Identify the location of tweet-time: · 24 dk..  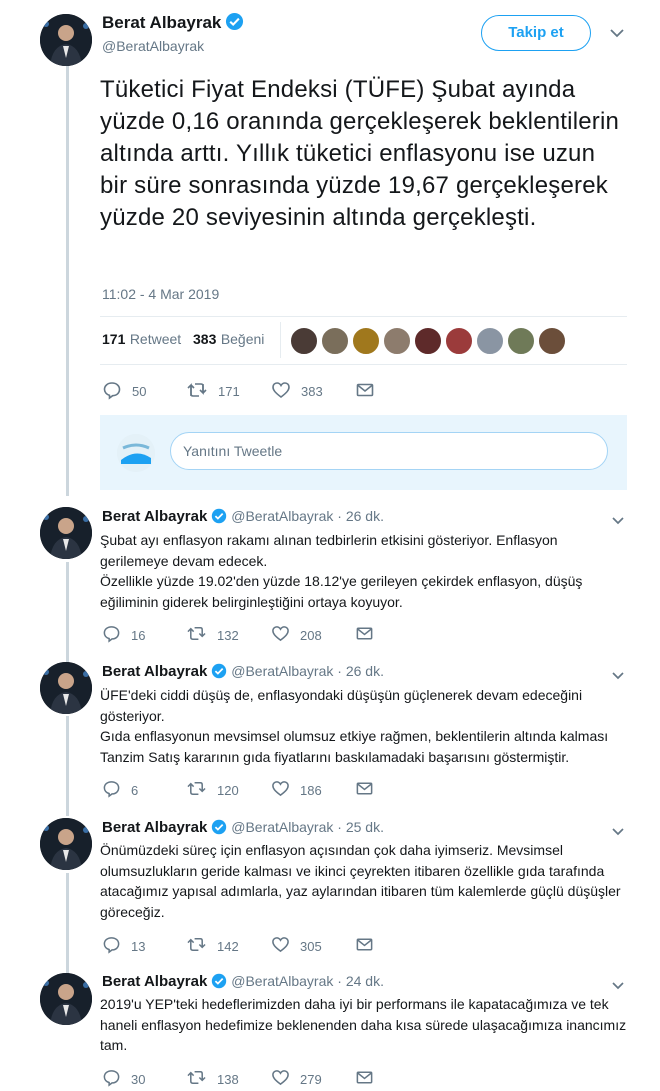
(360, 981).